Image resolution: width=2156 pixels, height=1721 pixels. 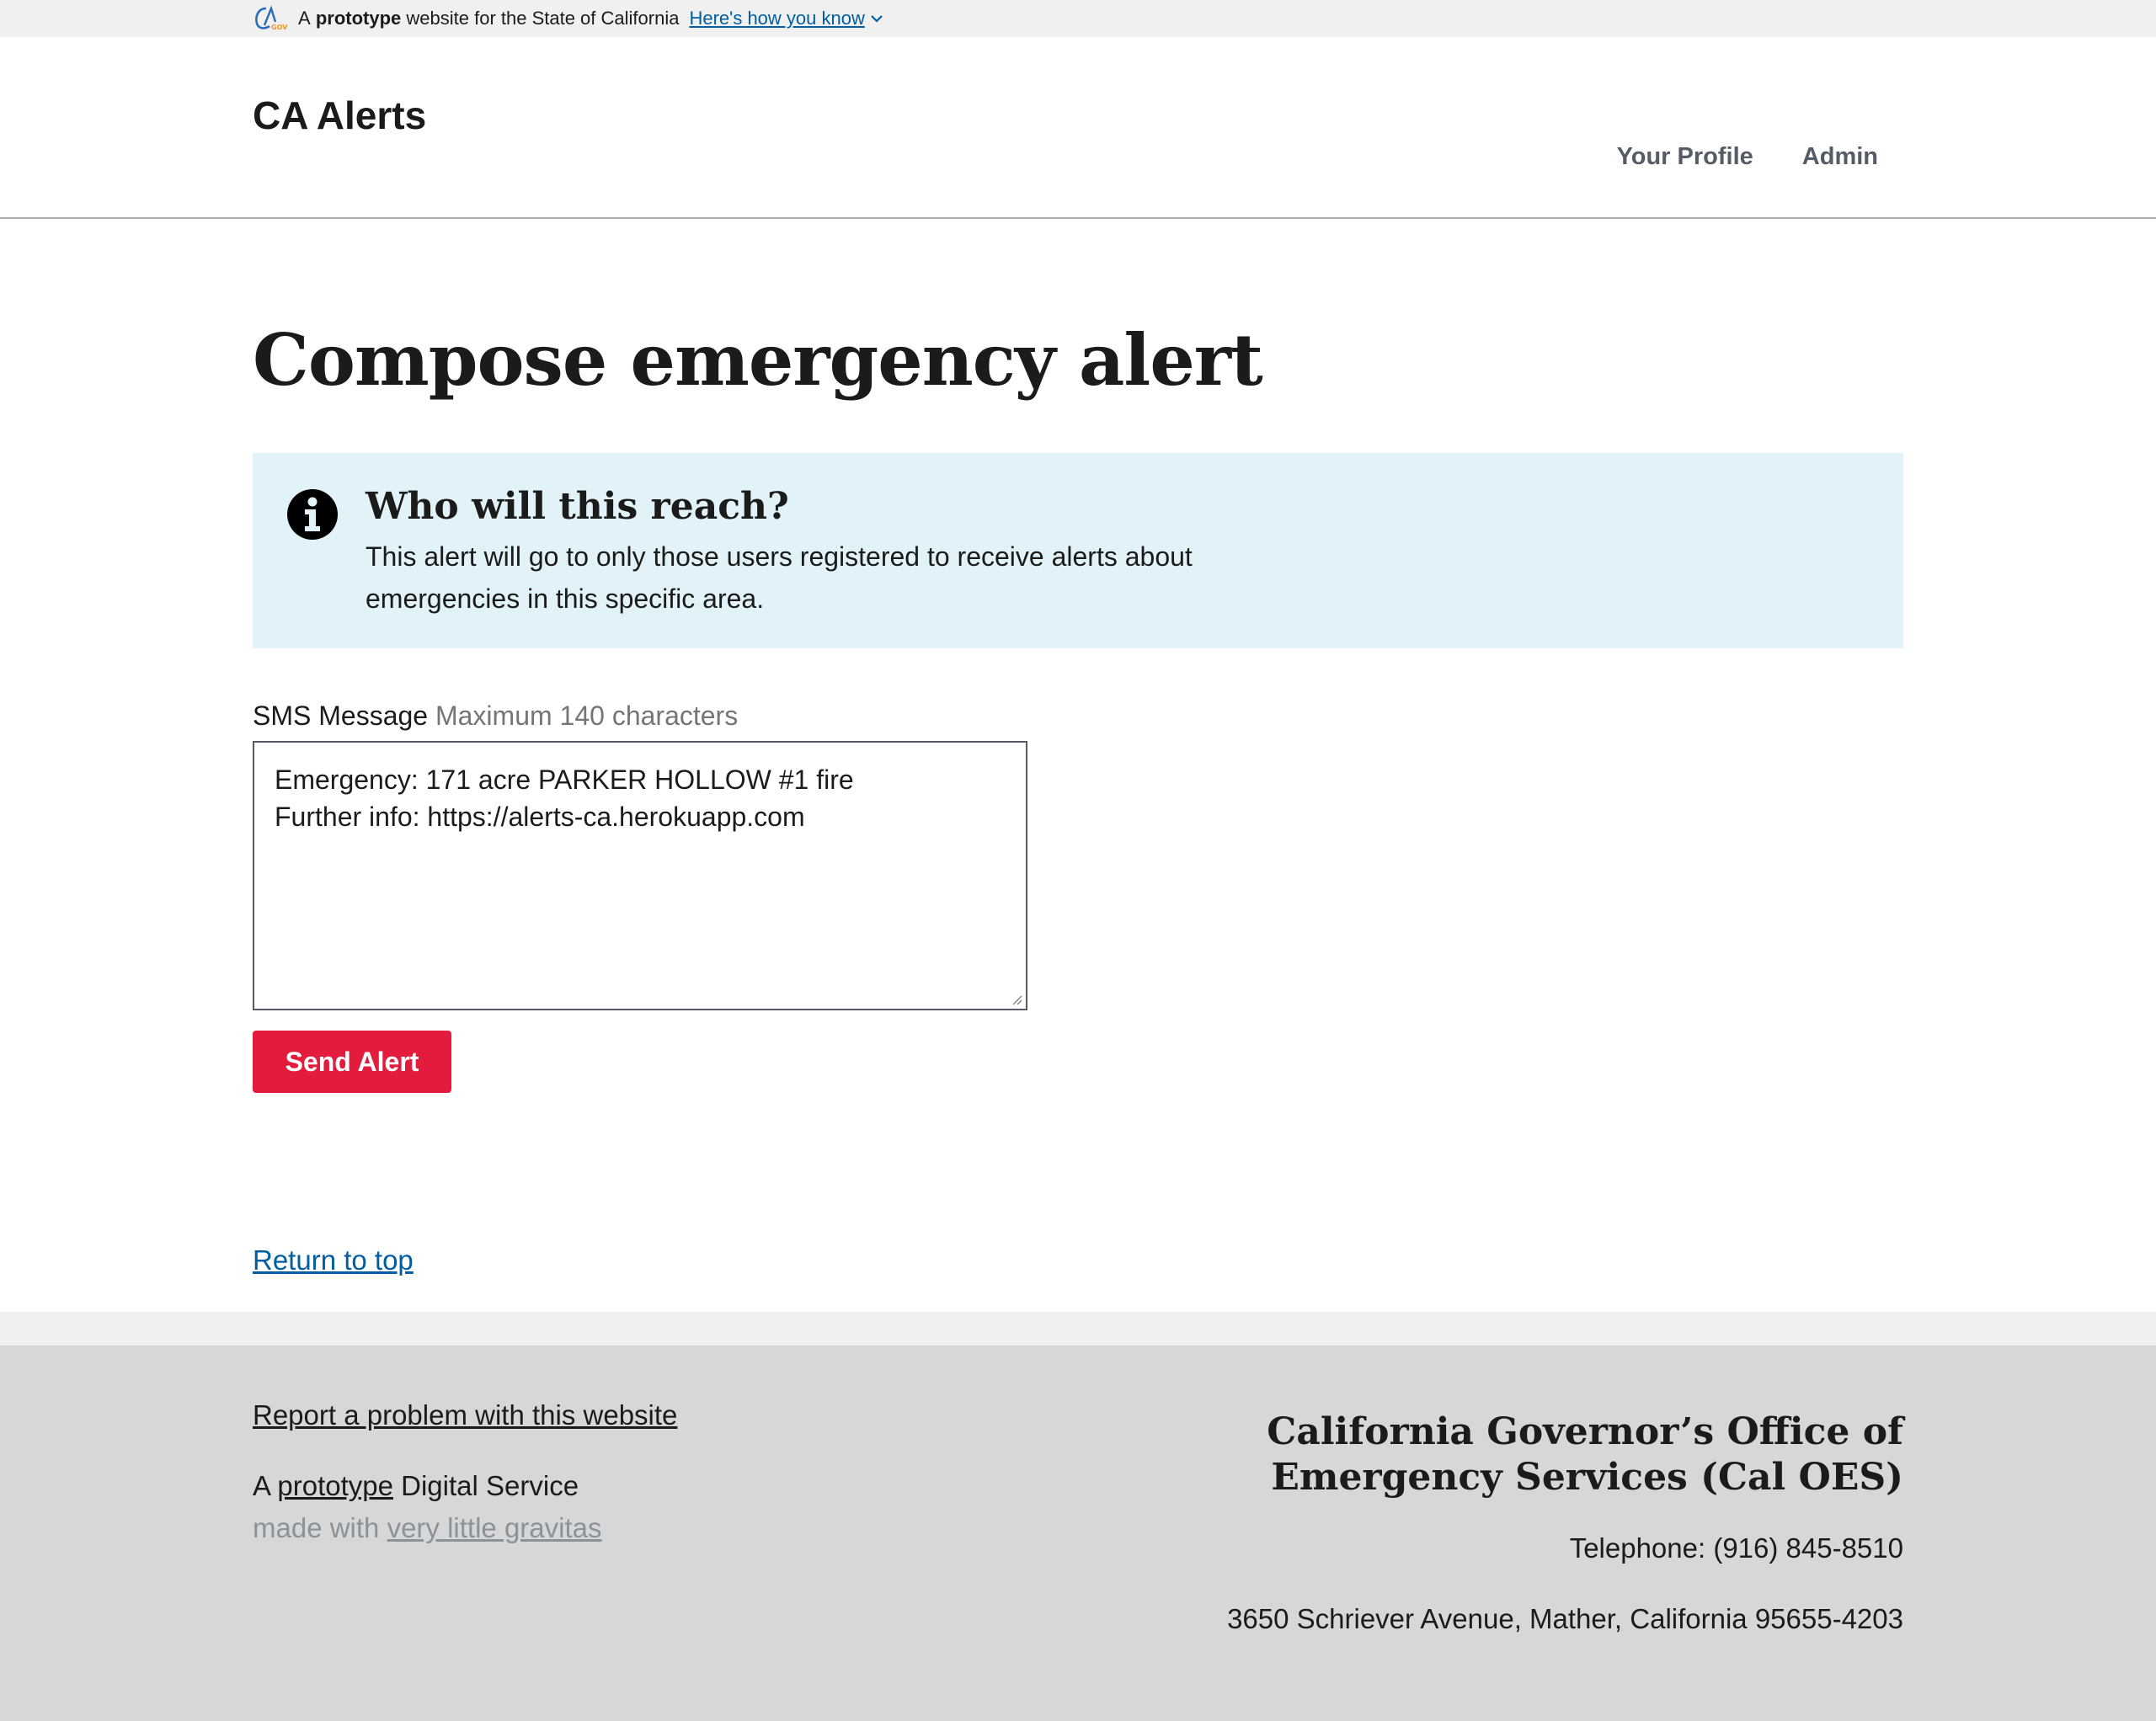 What do you see at coordinates (335, 1485) in the screenshot?
I see `prototype-link: prototype` at bounding box center [335, 1485].